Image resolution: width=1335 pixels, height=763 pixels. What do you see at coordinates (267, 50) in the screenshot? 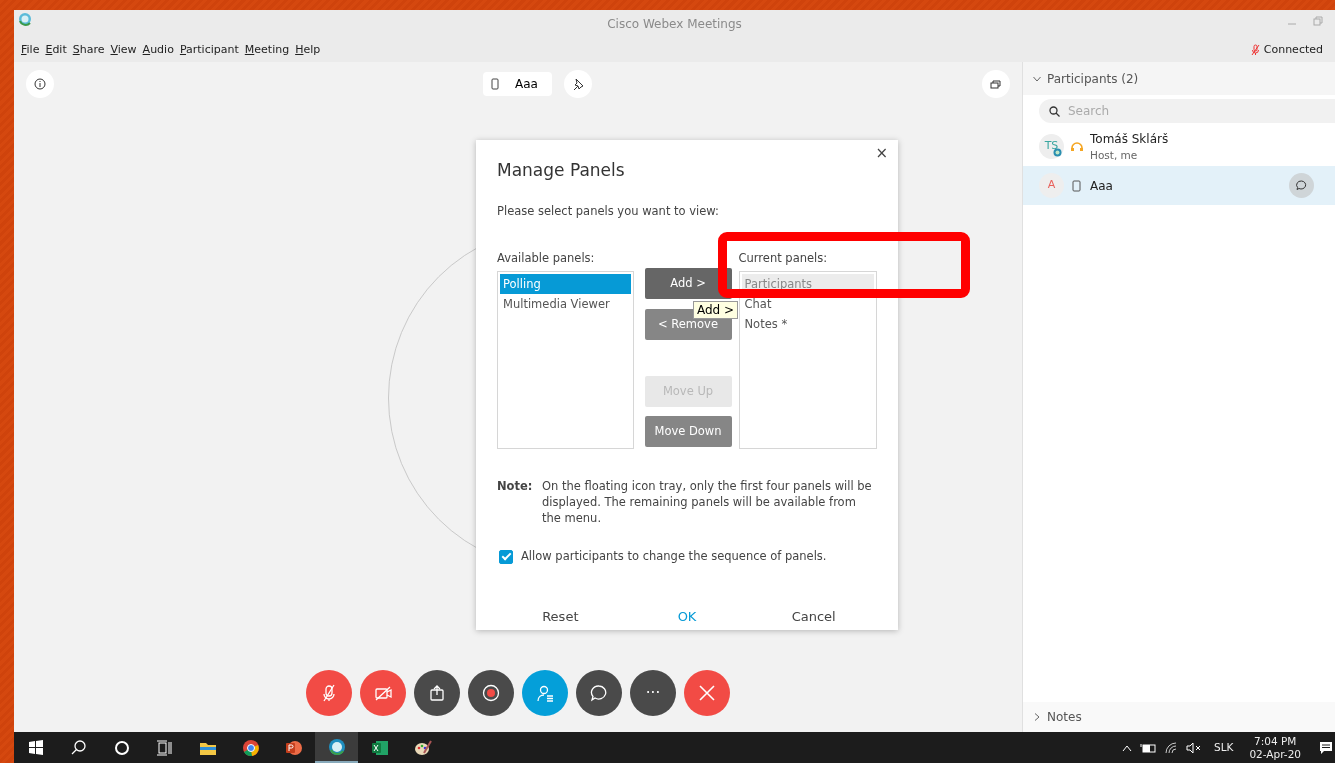
I see `menu-item: Meeting` at bounding box center [267, 50].